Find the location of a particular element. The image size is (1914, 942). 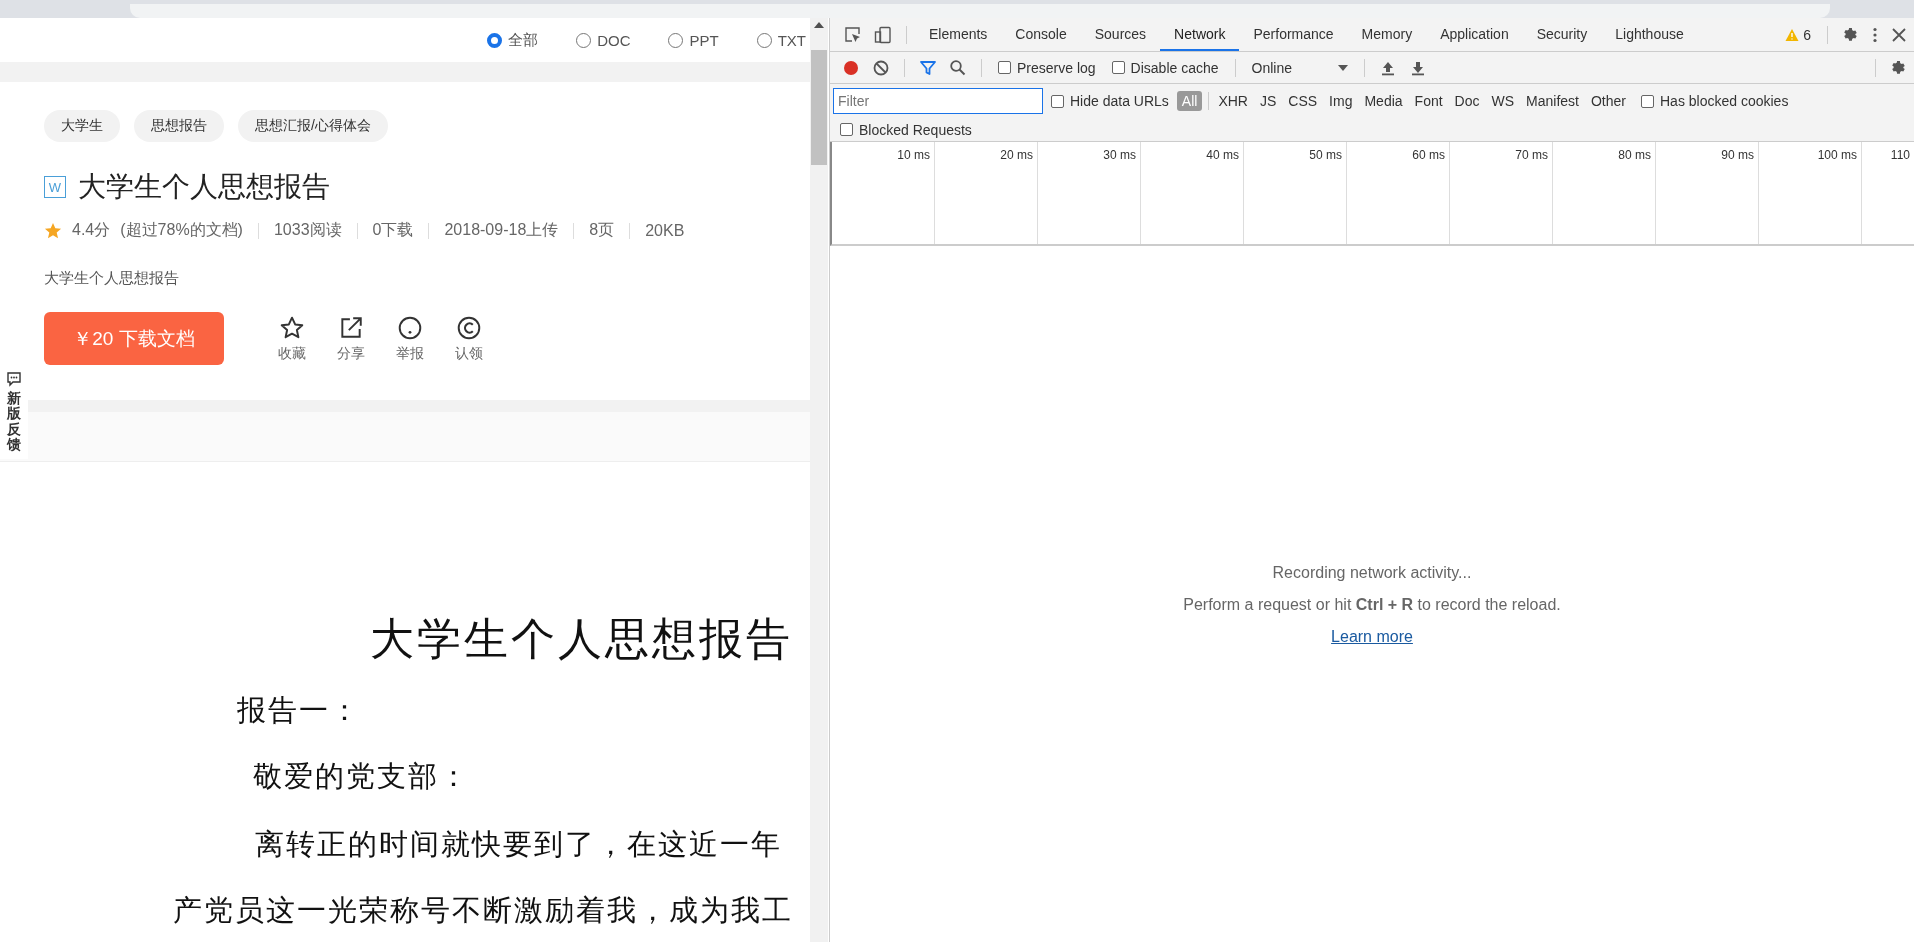

tag-chip: 大学生 is located at coordinates (82, 126).